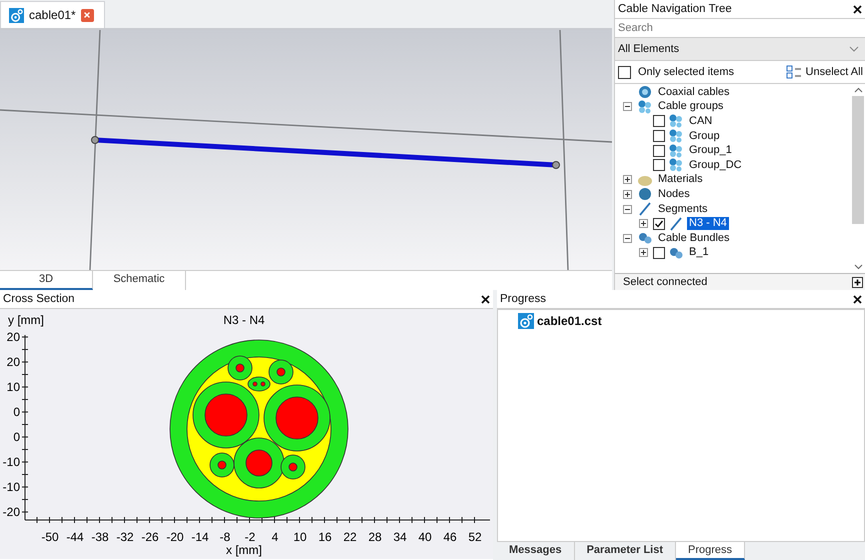 This screenshot has width=865, height=560. What do you see at coordinates (704, 136) in the screenshot?
I see `tree-item: Group` at bounding box center [704, 136].